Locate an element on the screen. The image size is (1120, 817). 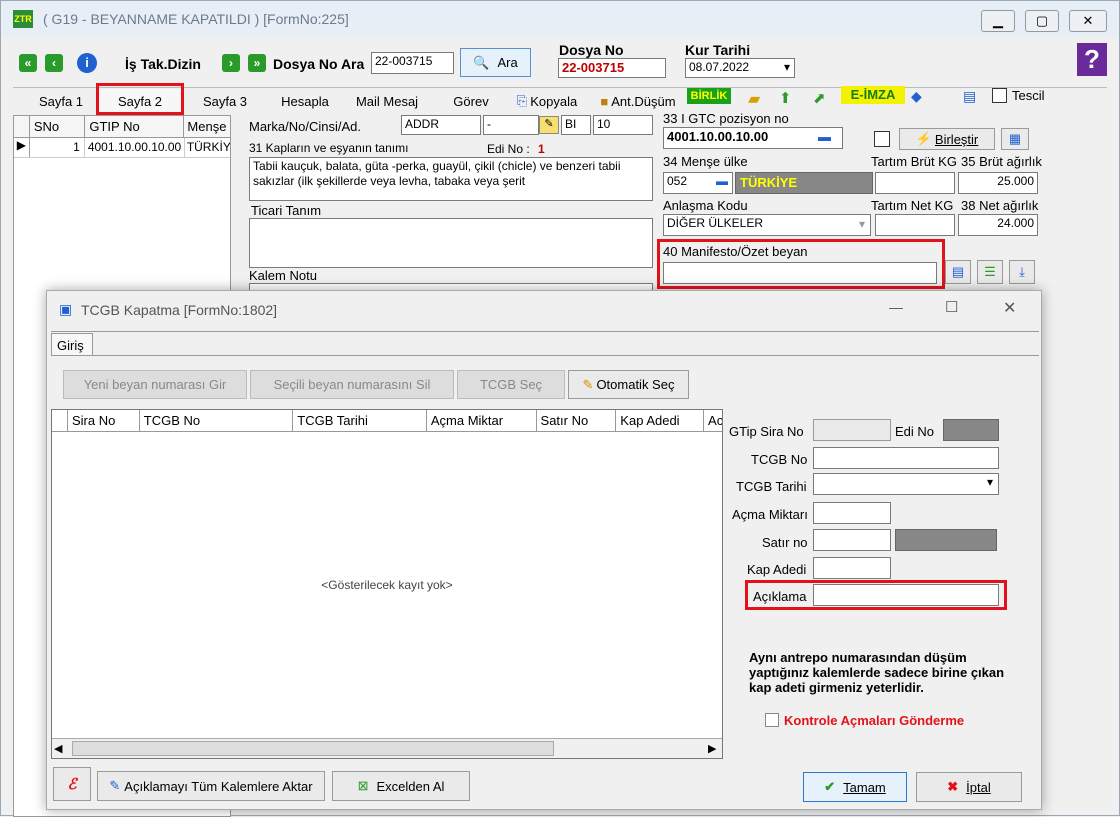
list-icon: ☰ is located at coordinates (990, 272).